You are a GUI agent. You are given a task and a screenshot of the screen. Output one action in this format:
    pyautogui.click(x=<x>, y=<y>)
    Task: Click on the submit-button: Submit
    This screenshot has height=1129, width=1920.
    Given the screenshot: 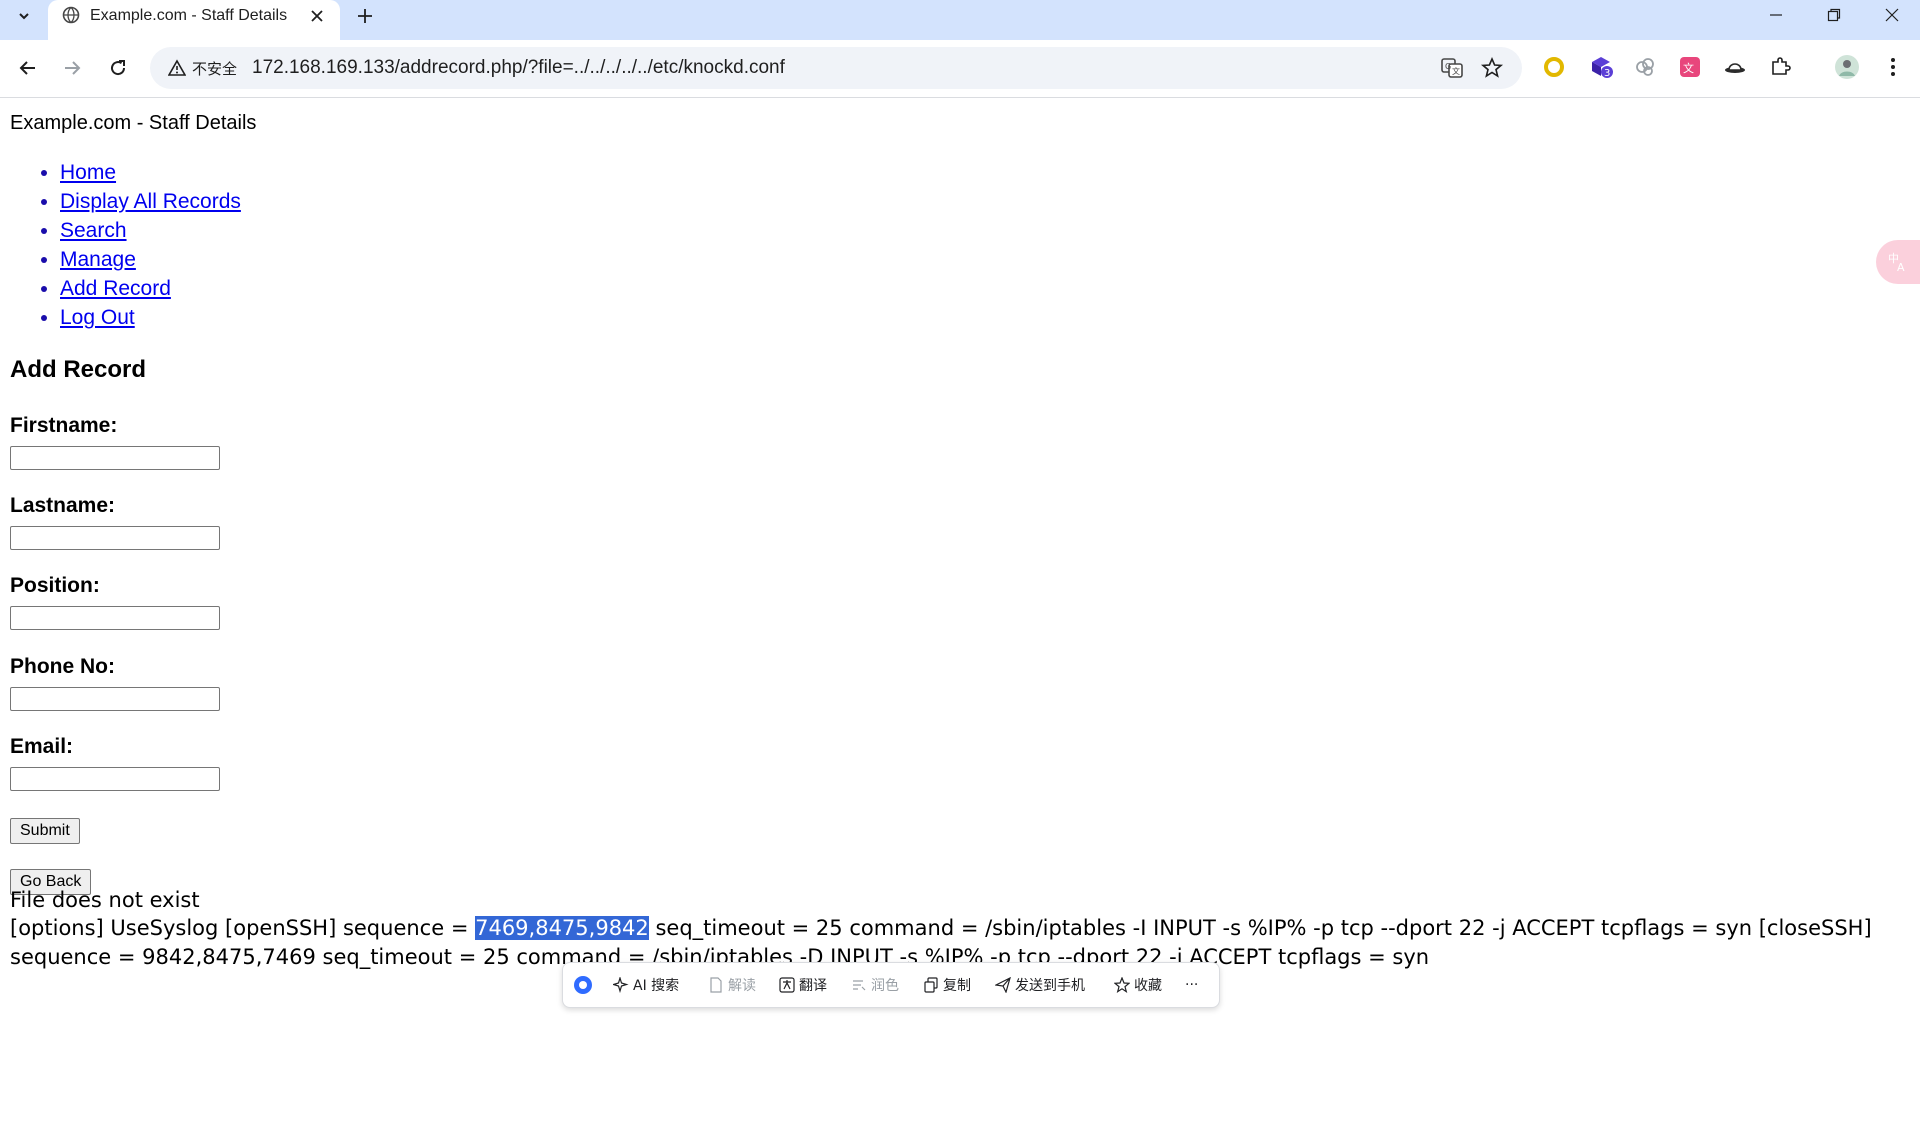 What is the action you would take?
    pyautogui.click(x=45, y=831)
    